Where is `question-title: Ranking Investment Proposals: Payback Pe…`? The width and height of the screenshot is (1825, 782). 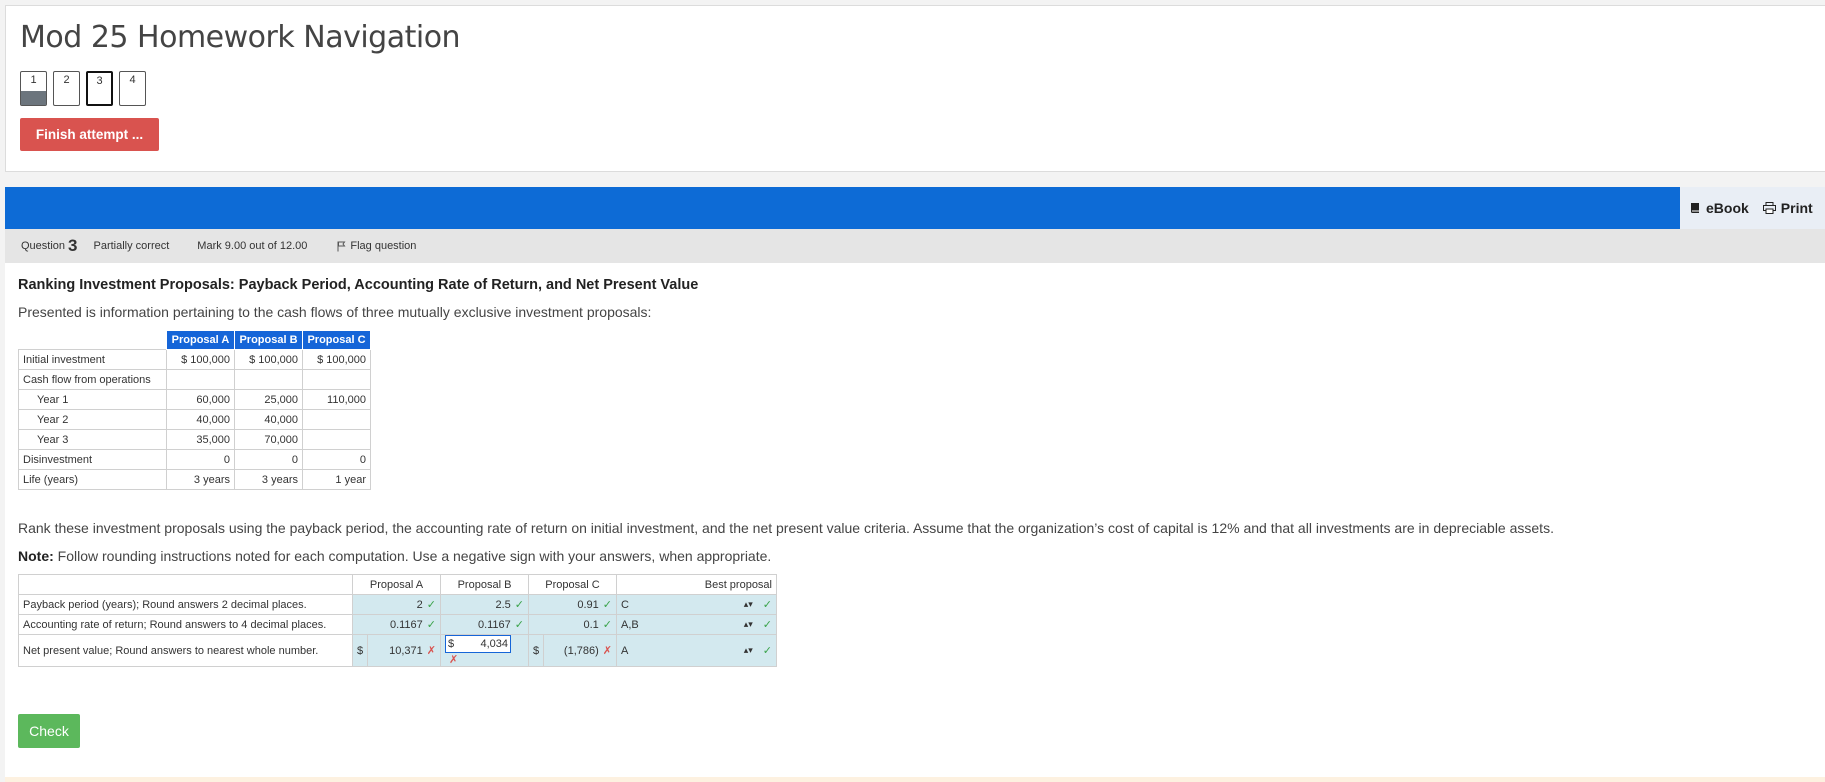 question-title: Ranking Investment Proposals: Payback Pe… is located at coordinates (358, 285).